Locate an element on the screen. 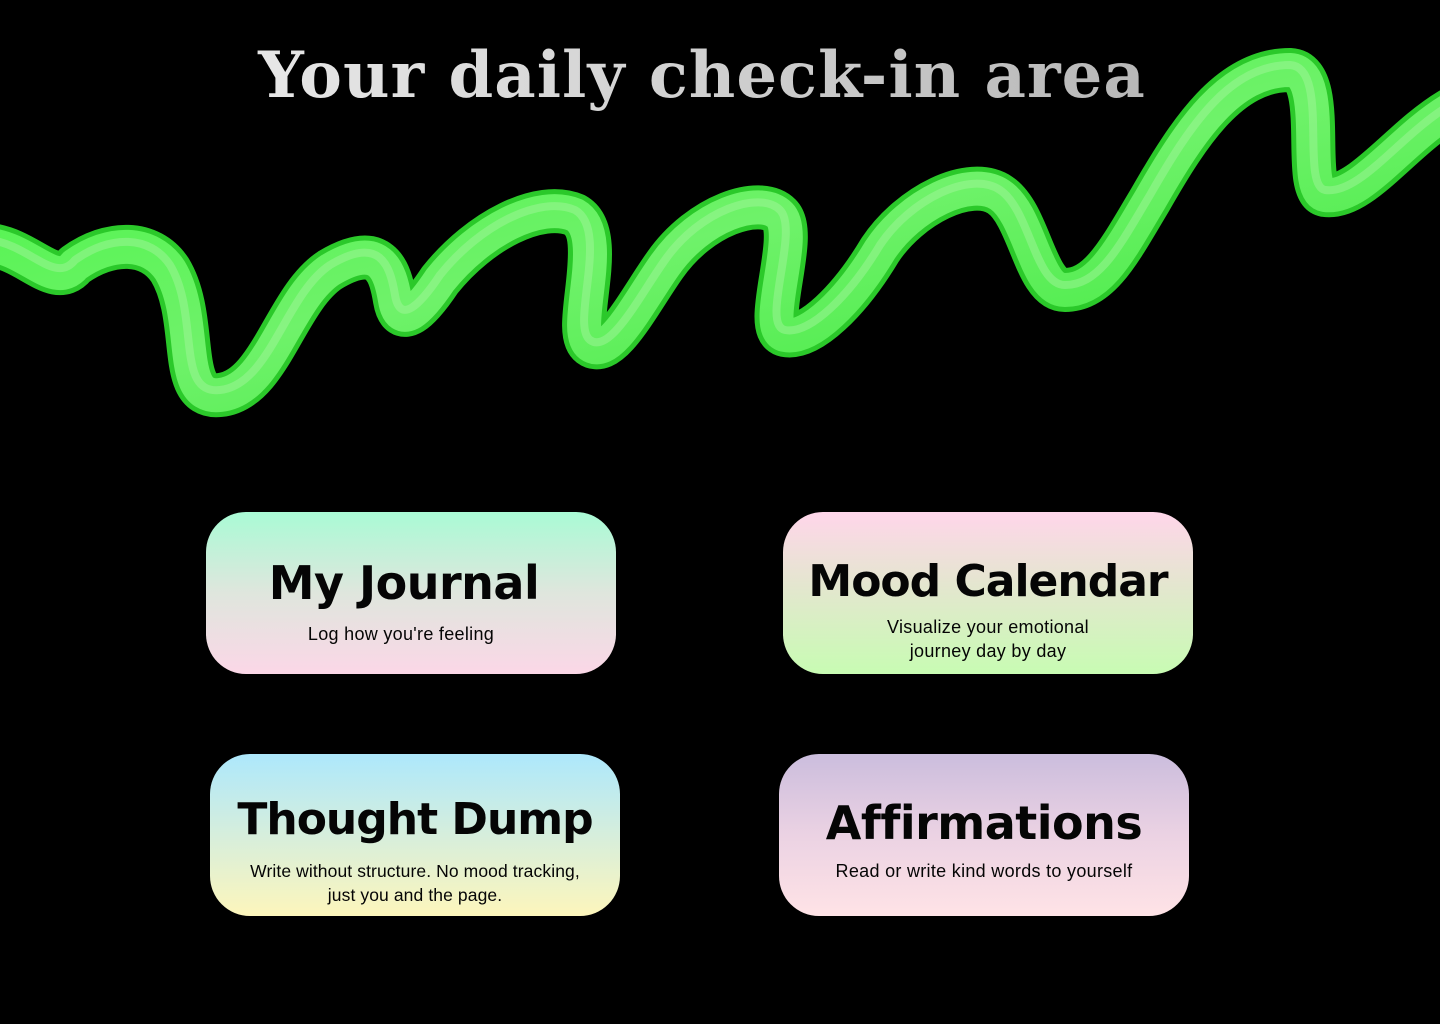 The width and height of the screenshot is (1440, 1024). card-title: Mood Calendar is located at coordinates (988, 581).